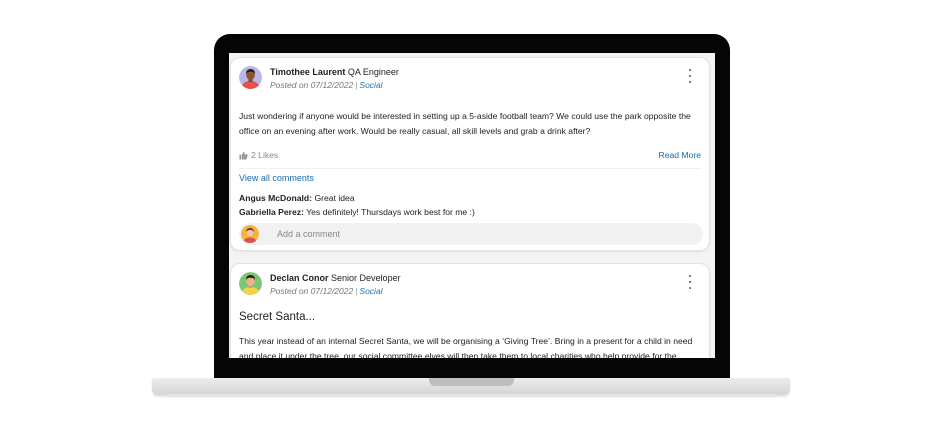  I want to click on author-role: Senior Developer, so click(366, 278).